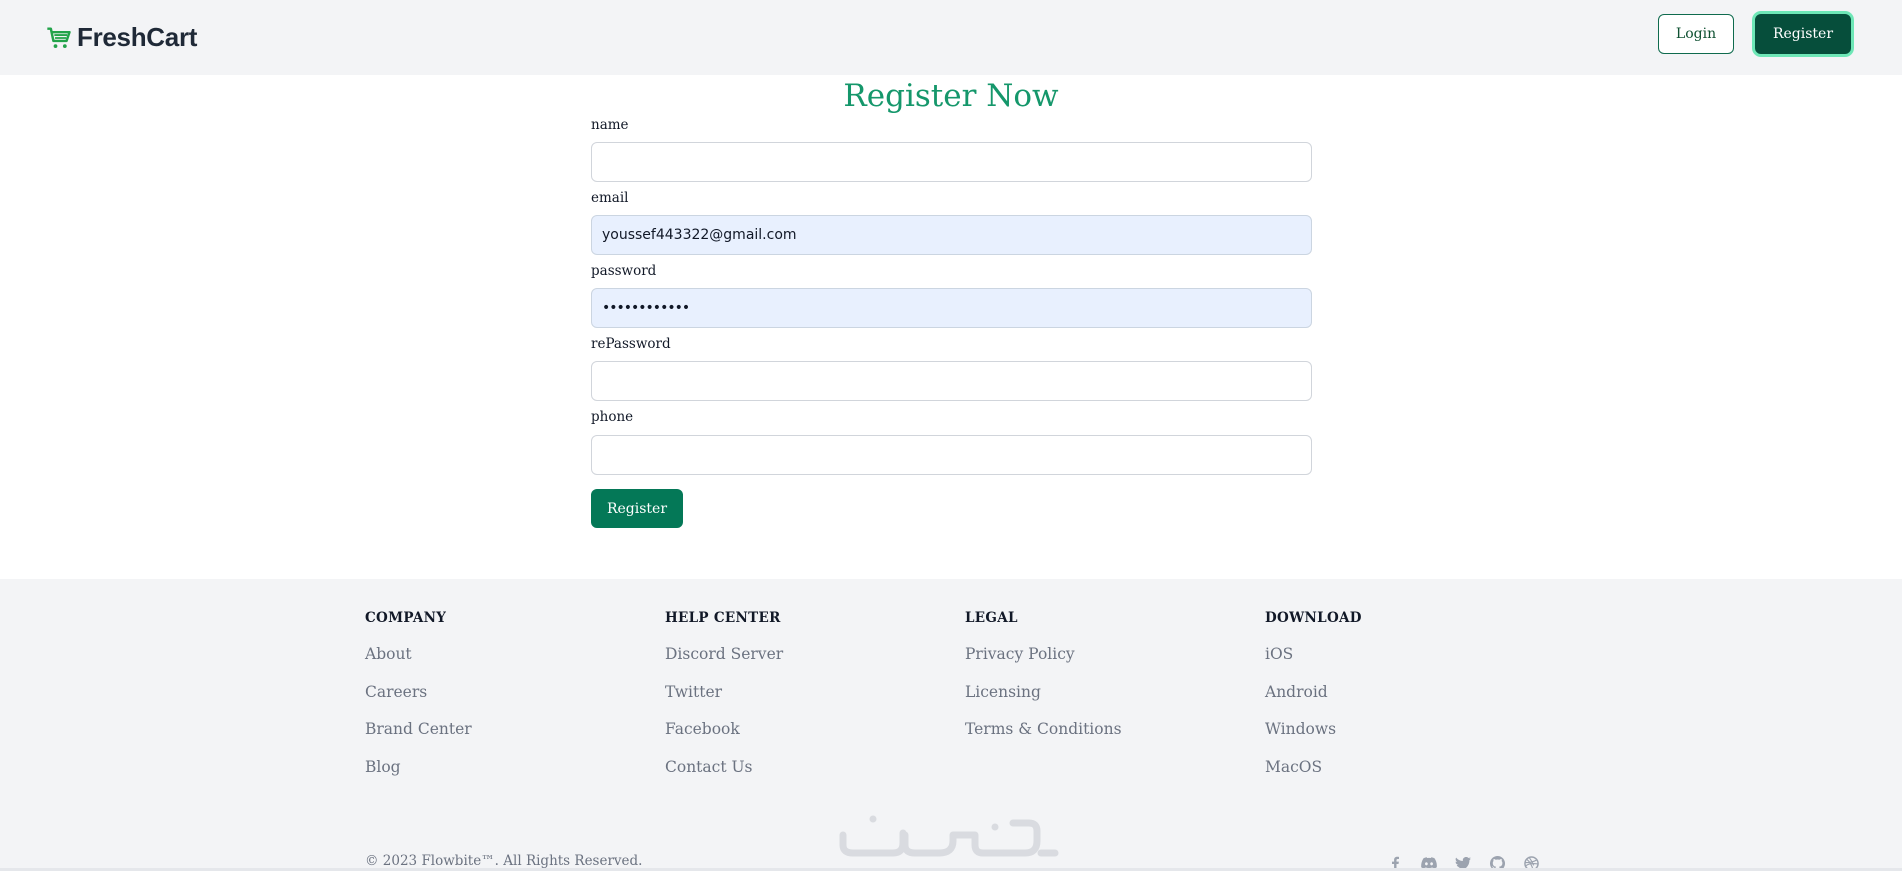  What do you see at coordinates (418, 776) in the screenshot?
I see `footer-link: Blog` at bounding box center [418, 776].